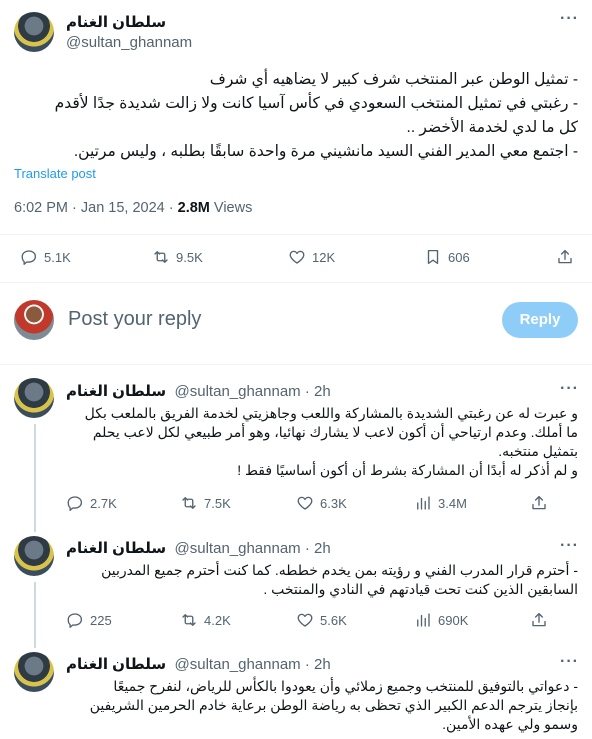 This screenshot has width=592, height=739. I want to click on repost-count: 4.2K, so click(217, 620).